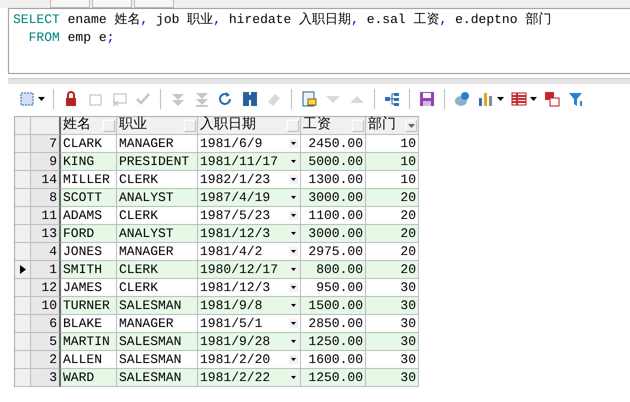 The height and width of the screenshot is (402, 630). Describe the element at coordinates (46, 288) in the screenshot. I see `row-number: 12` at that location.